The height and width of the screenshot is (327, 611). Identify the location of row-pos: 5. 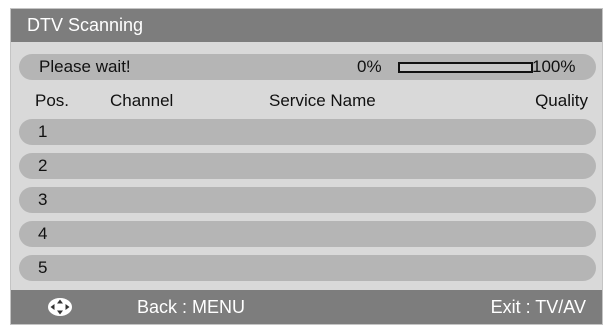
(43, 267).